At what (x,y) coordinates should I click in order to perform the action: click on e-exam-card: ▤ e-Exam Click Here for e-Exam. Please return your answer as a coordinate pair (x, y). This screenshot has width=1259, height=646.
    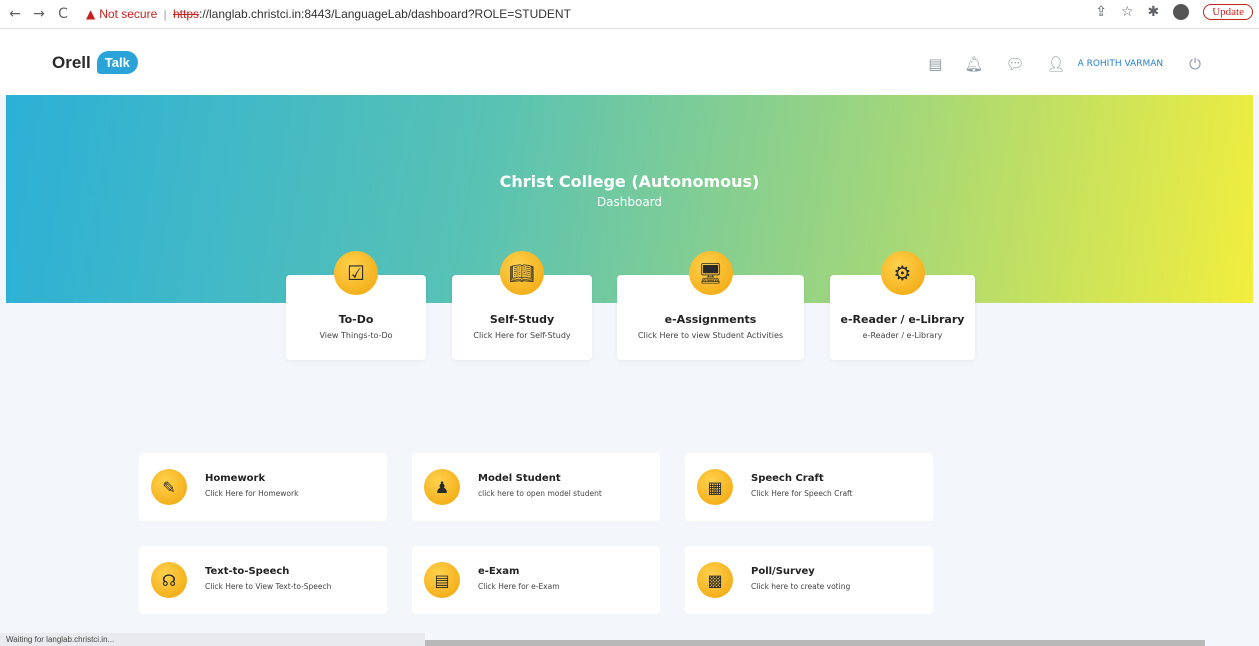
    Looking at the image, I should click on (536, 580).